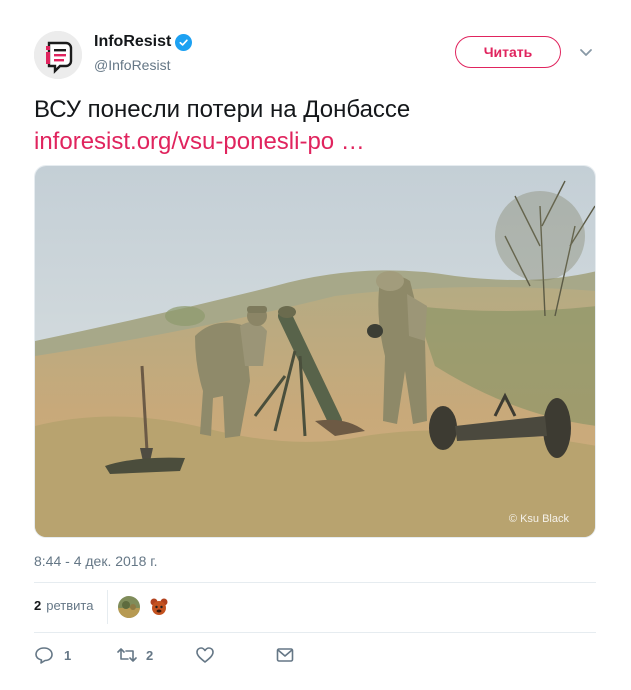 This screenshot has width=631, height=690. I want to click on reply-button: 1, so click(52, 655).